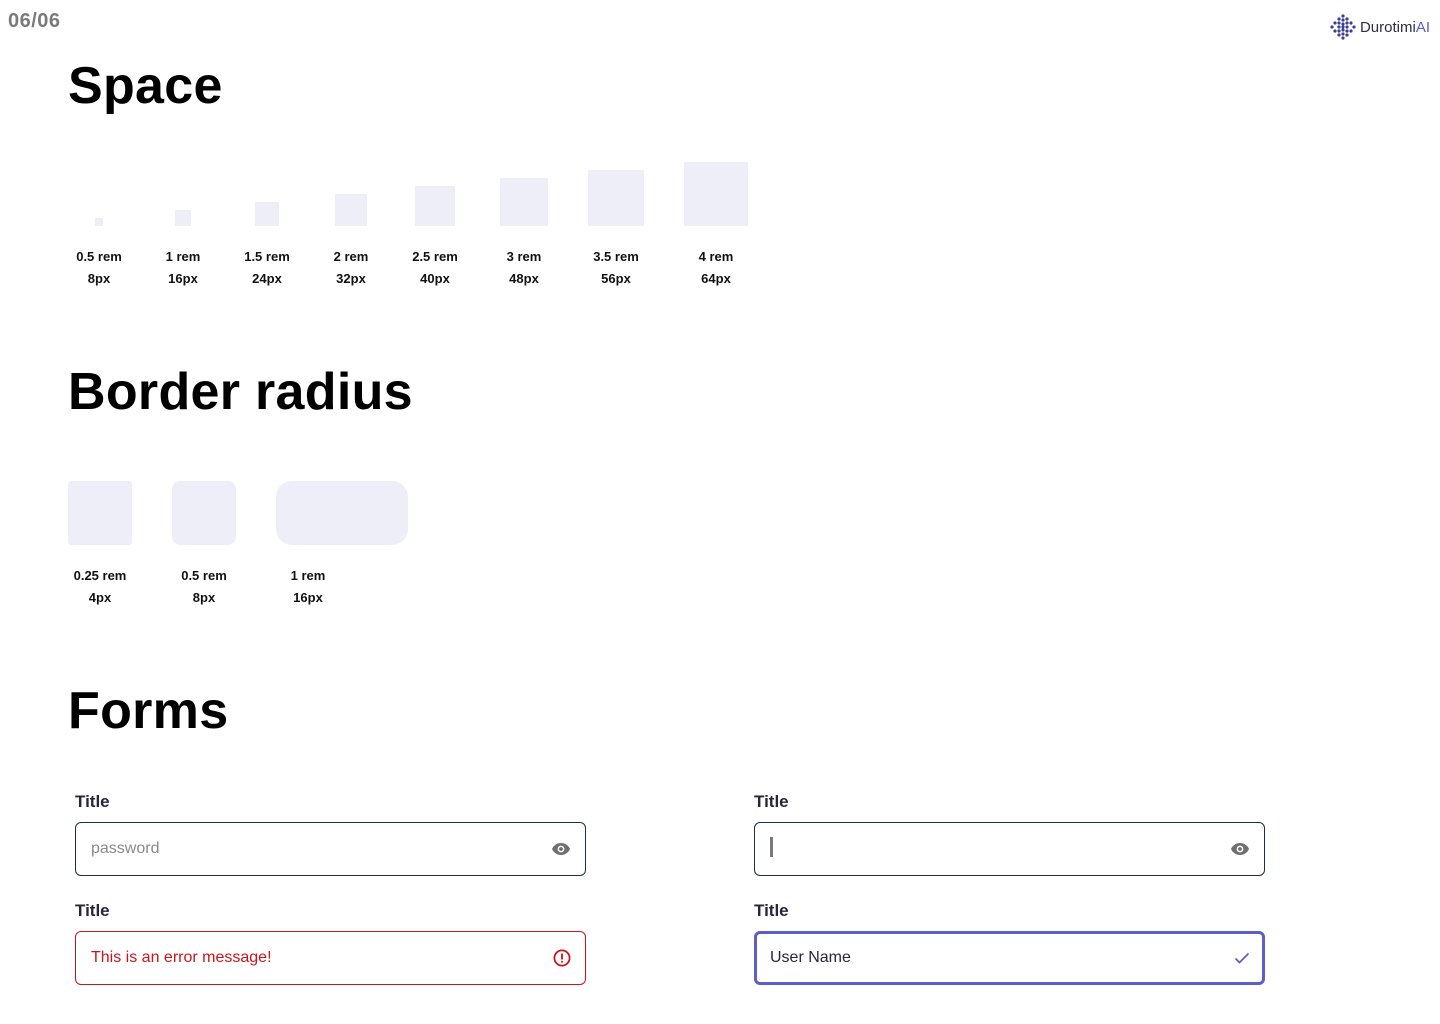  I want to click on rem-value: 1 rem, so click(308, 575).